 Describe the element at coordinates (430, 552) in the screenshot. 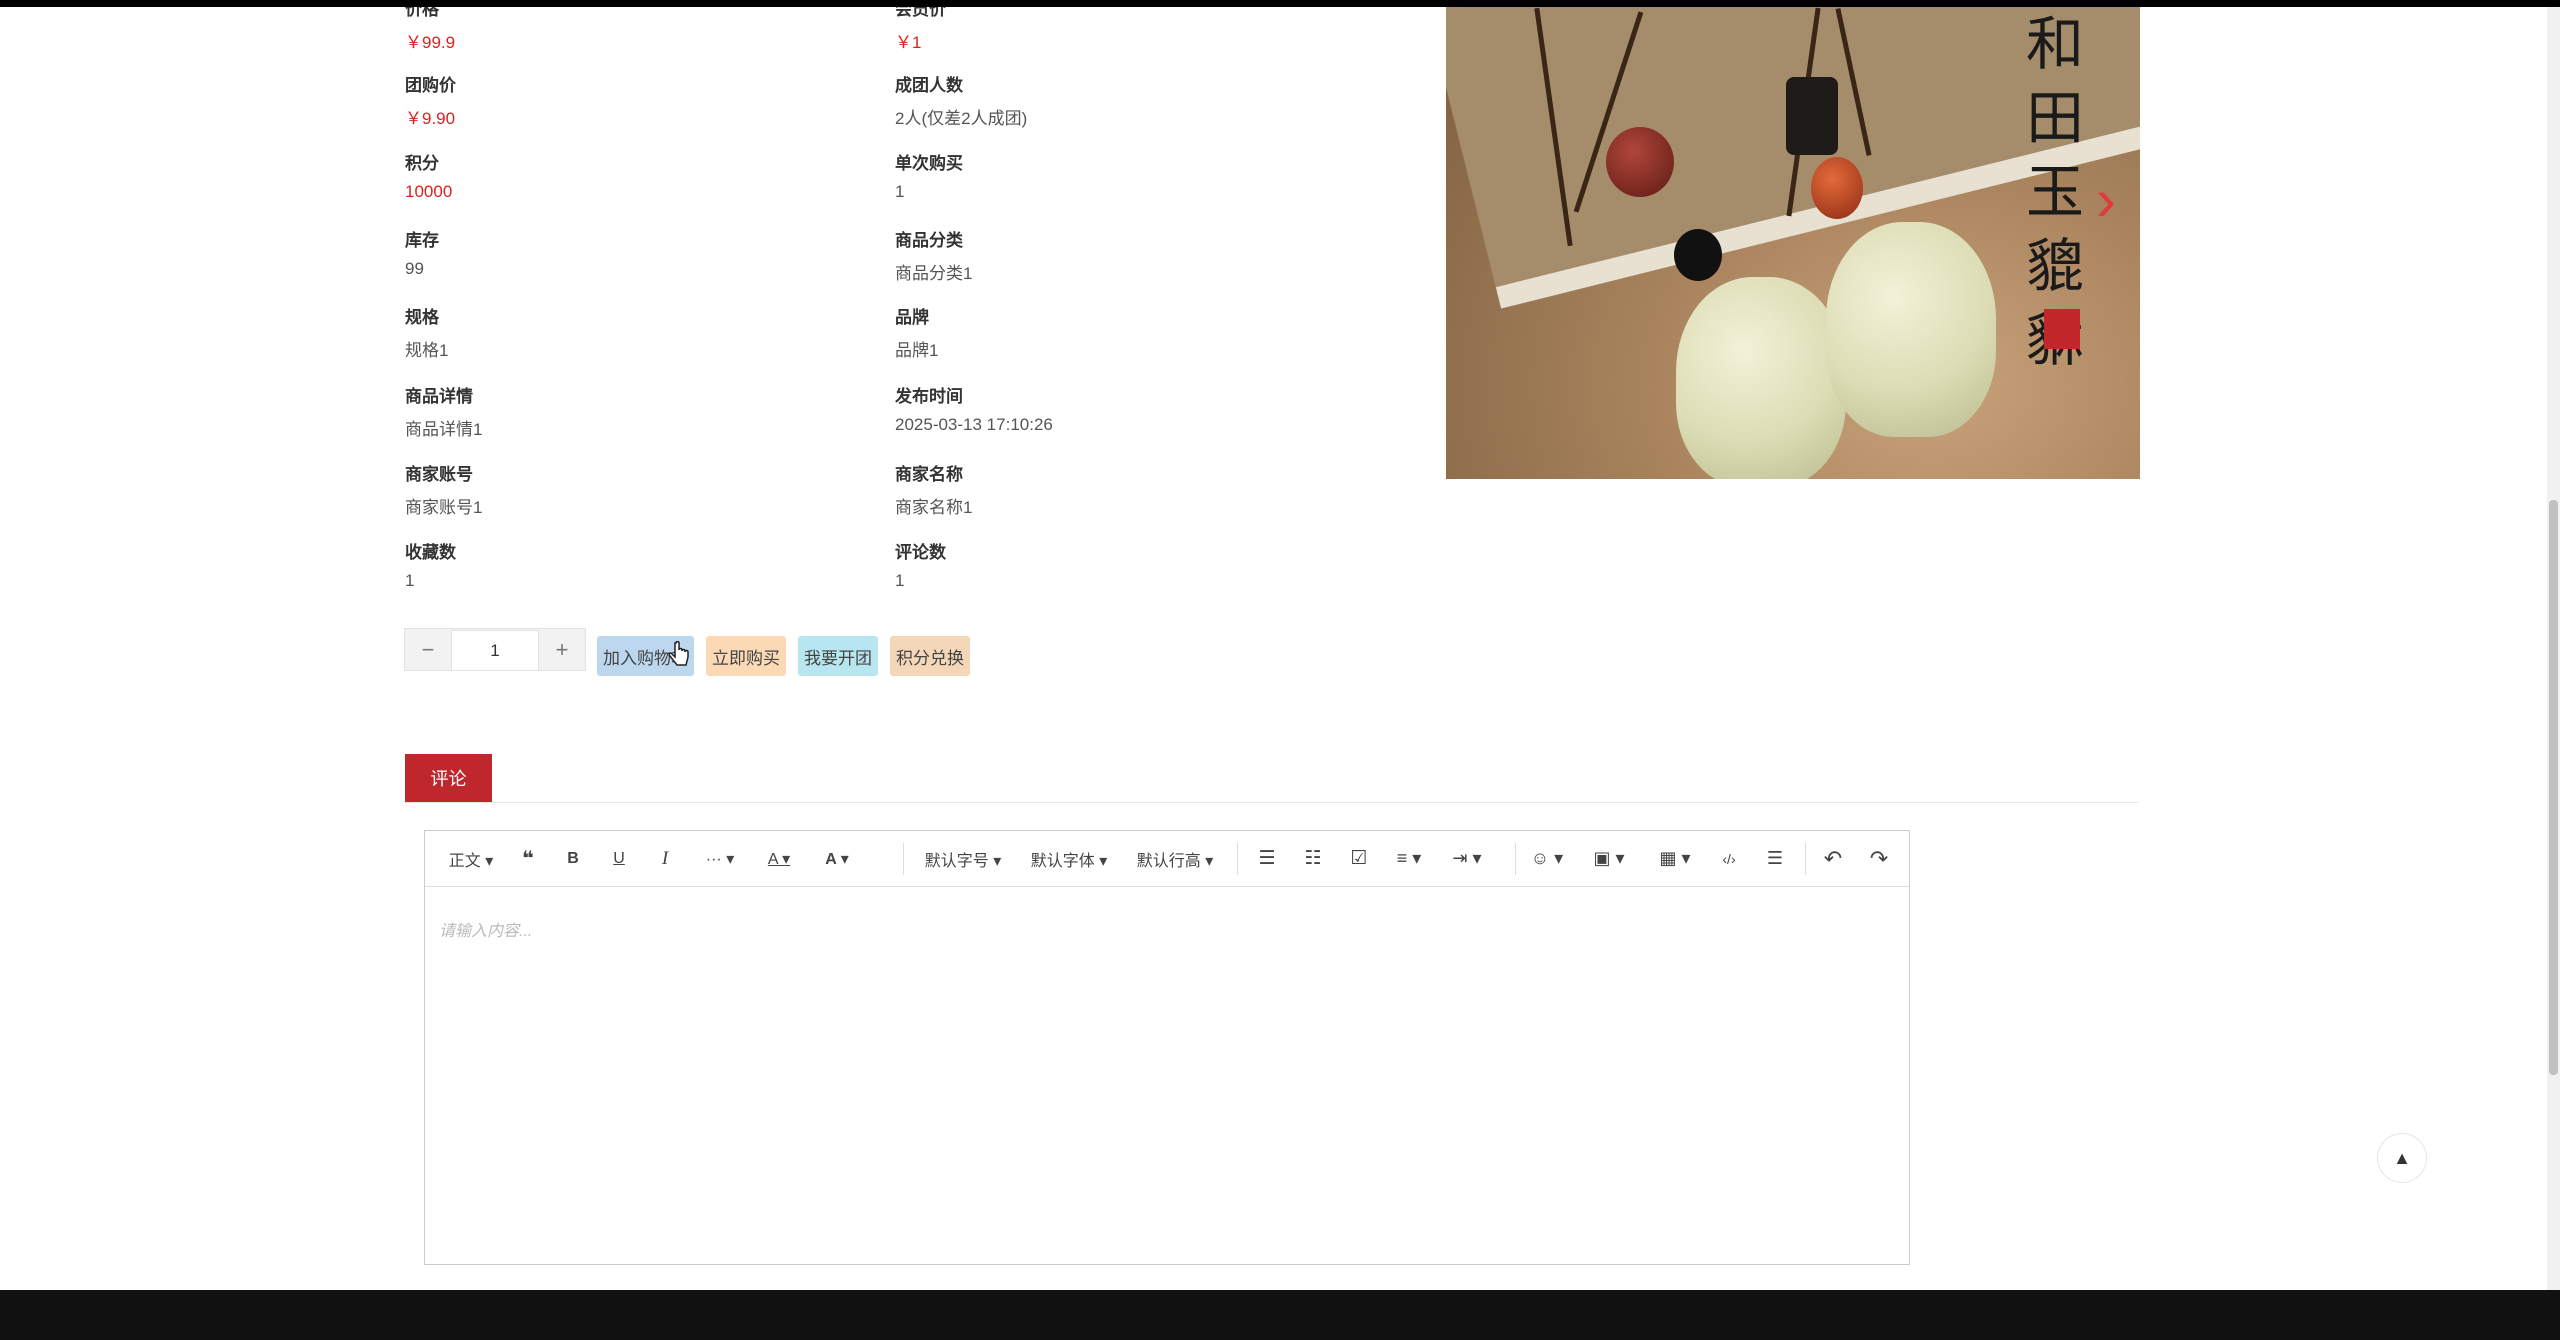

I see `info-label: 收藏数` at that location.